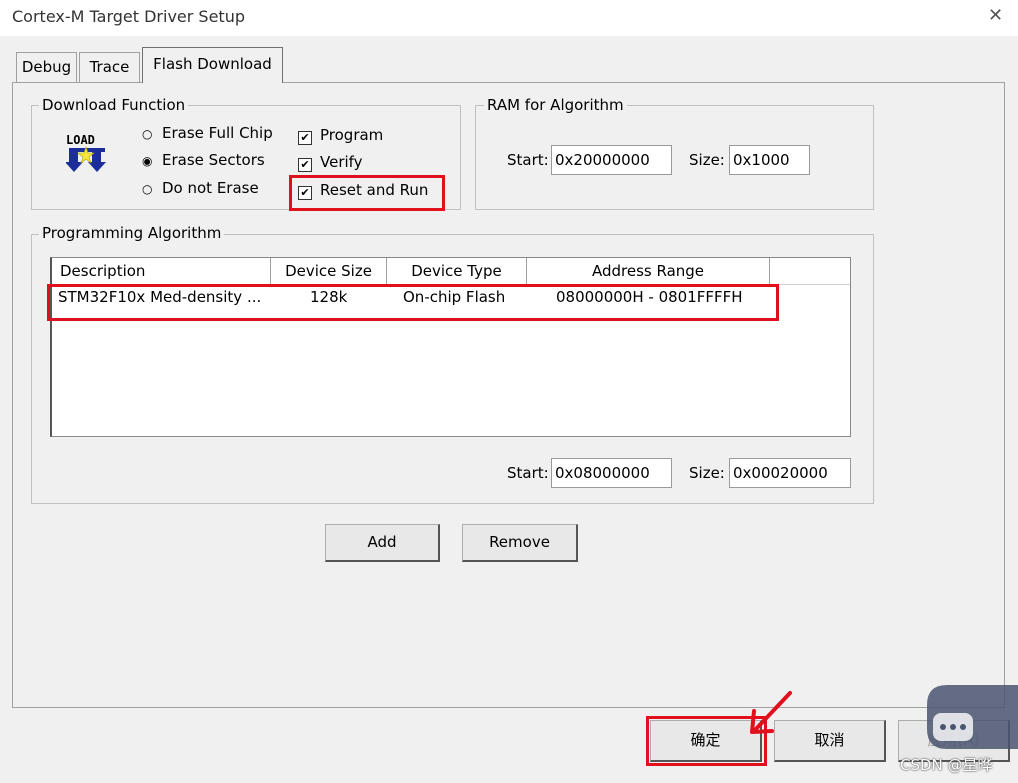 This screenshot has height=783, width=1018. I want to click on algo-size-label: Size:, so click(707, 473).